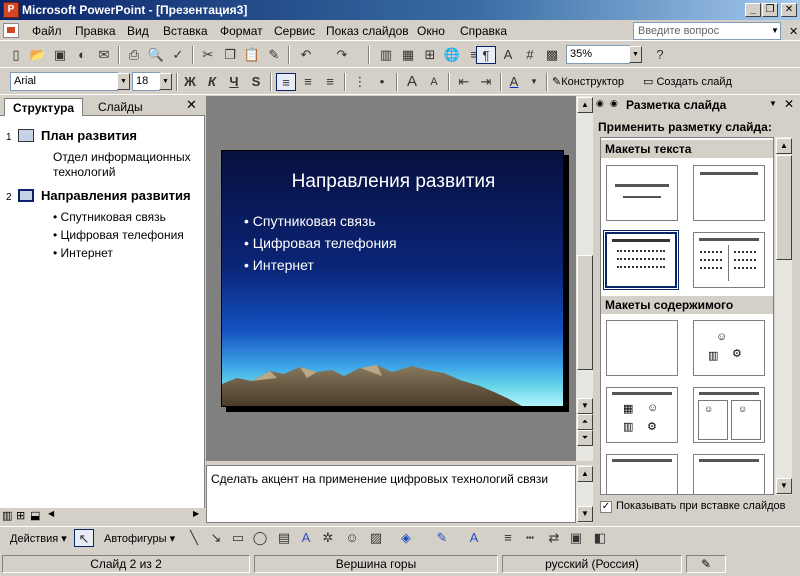  I want to click on new-slide-button: ▭ Создать слайд, so click(687, 81).